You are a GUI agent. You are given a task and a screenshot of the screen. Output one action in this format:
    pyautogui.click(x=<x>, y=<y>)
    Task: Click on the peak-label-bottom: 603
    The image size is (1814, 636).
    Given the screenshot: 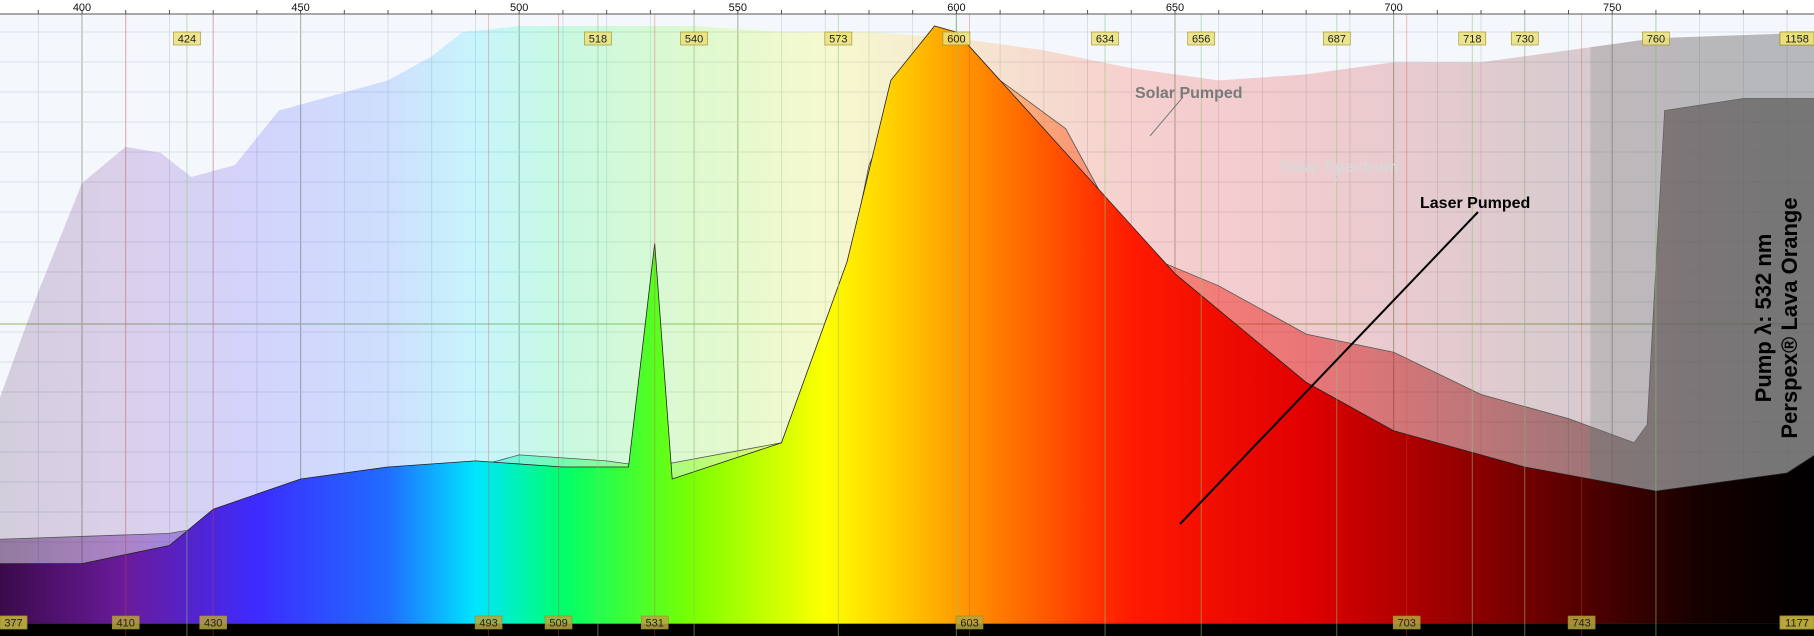 What is the action you would take?
    pyautogui.click(x=969, y=624)
    